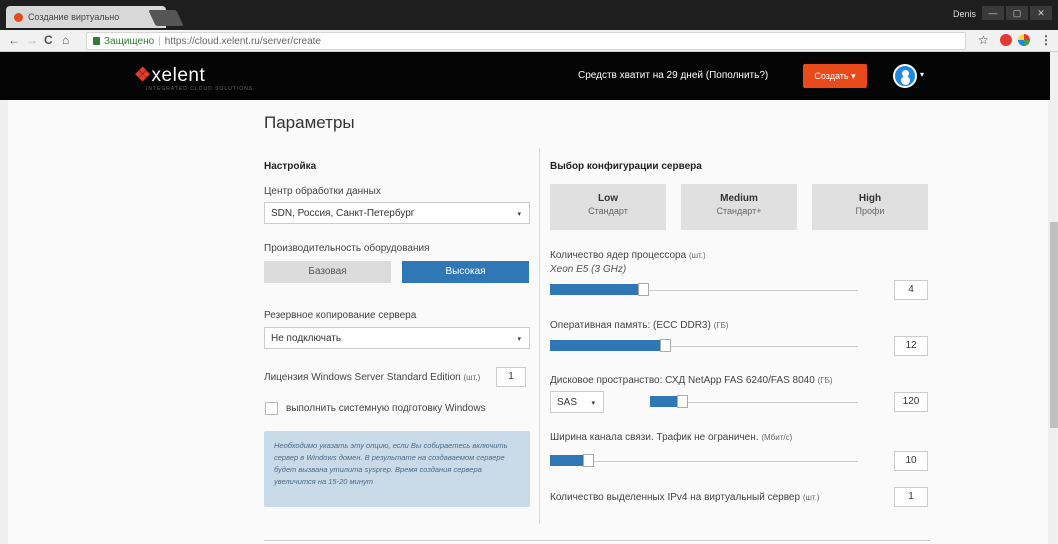 The width and height of the screenshot is (1058, 544). What do you see at coordinates (1046, 40) in the screenshot?
I see `browser-menu-icon: ⋮` at bounding box center [1046, 40].